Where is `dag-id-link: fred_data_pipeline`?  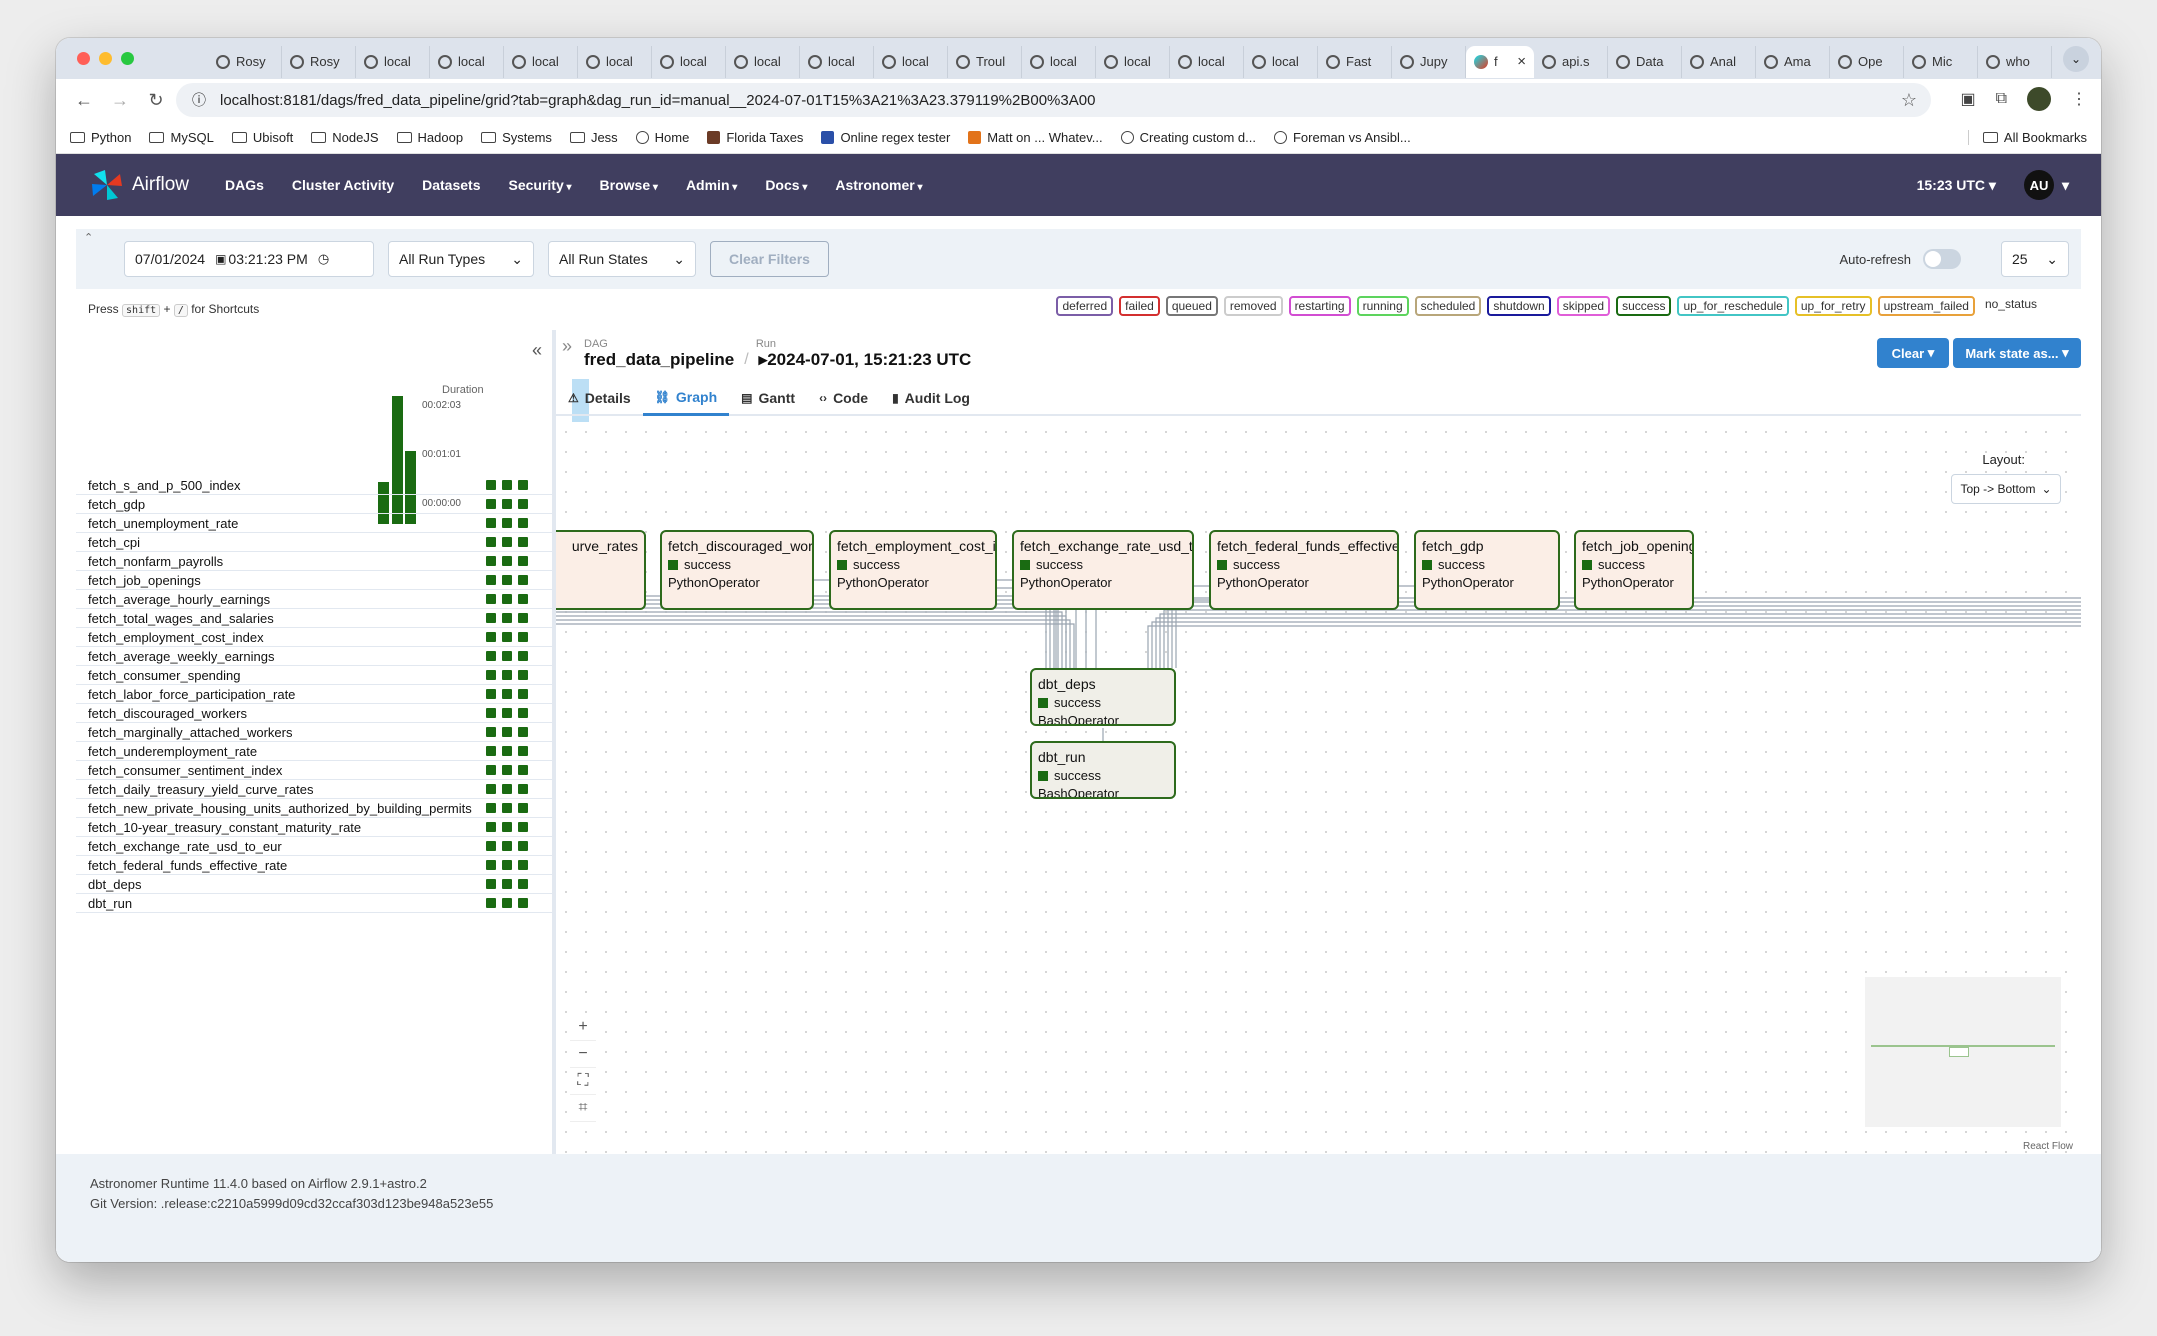
dag-id-link: fred_data_pipeline is located at coordinates (659, 360).